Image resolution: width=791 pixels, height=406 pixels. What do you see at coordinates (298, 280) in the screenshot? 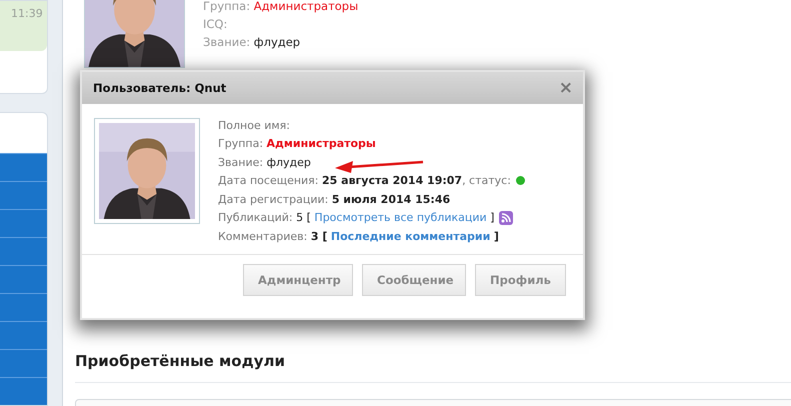
I see `dialog-button: Админцентр` at bounding box center [298, 280].